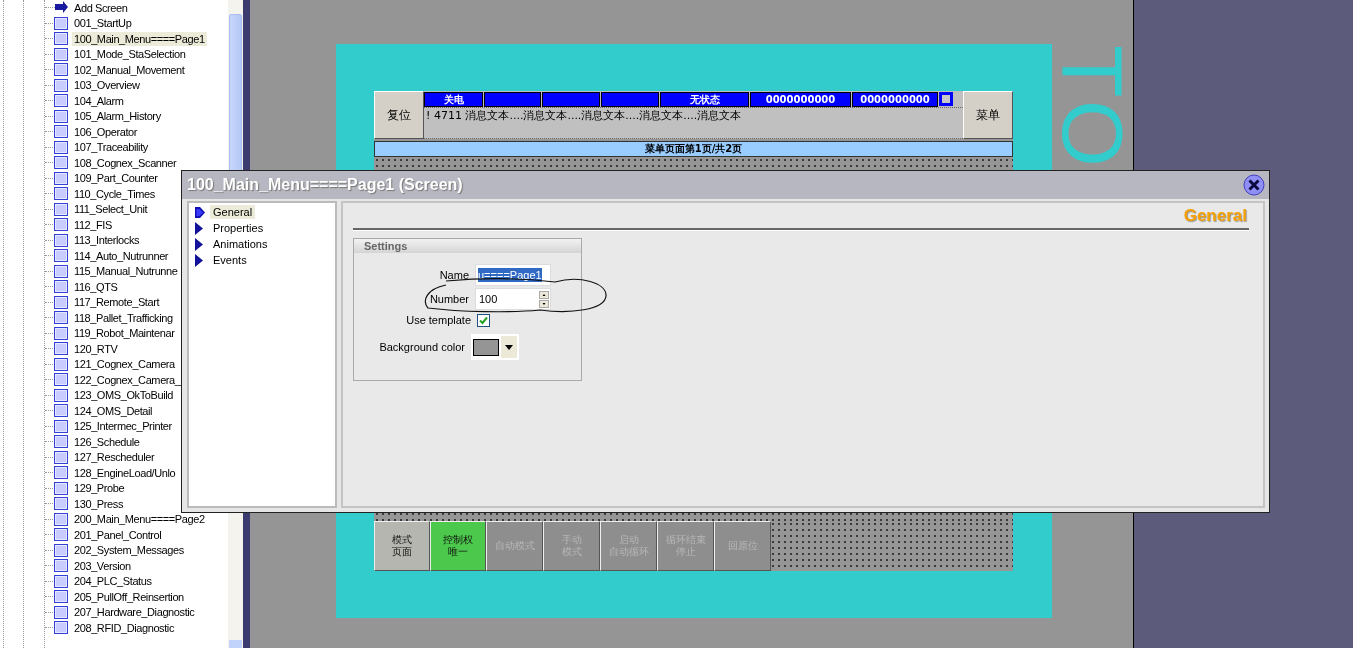 The height and width of the screenshot is (648, 1353). What do you see at coordinates (895, 99) in the screenshot?
I see `status-cell: 0000000000` at bounding box center [895, 99].